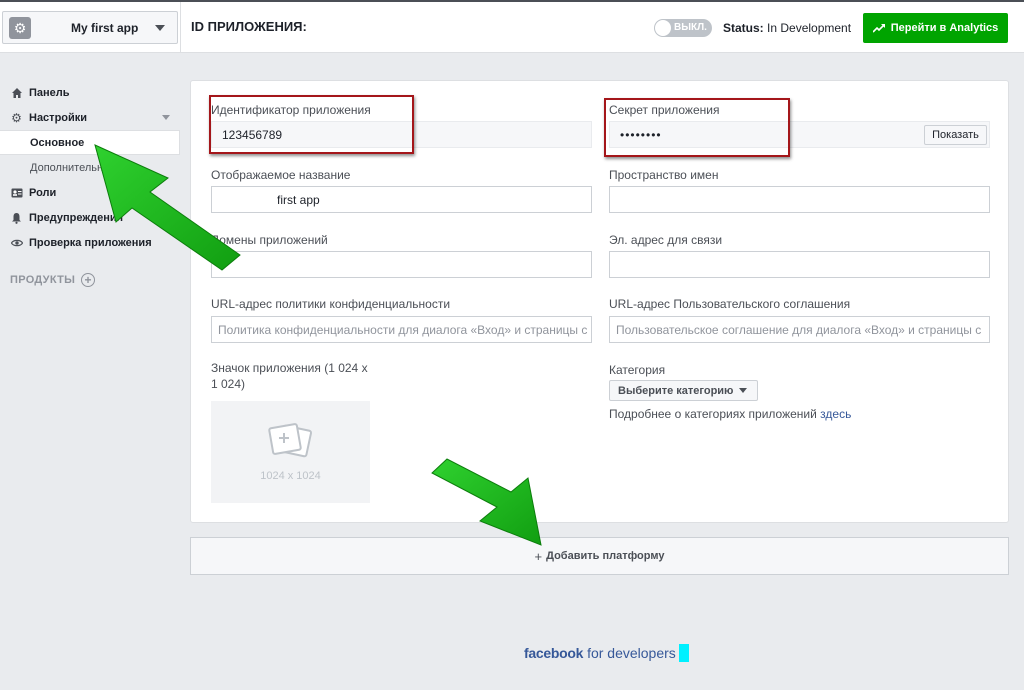 The height and width of the screenshot is (690, 1024). I want to click on contact-email-field, so click(799, 264).